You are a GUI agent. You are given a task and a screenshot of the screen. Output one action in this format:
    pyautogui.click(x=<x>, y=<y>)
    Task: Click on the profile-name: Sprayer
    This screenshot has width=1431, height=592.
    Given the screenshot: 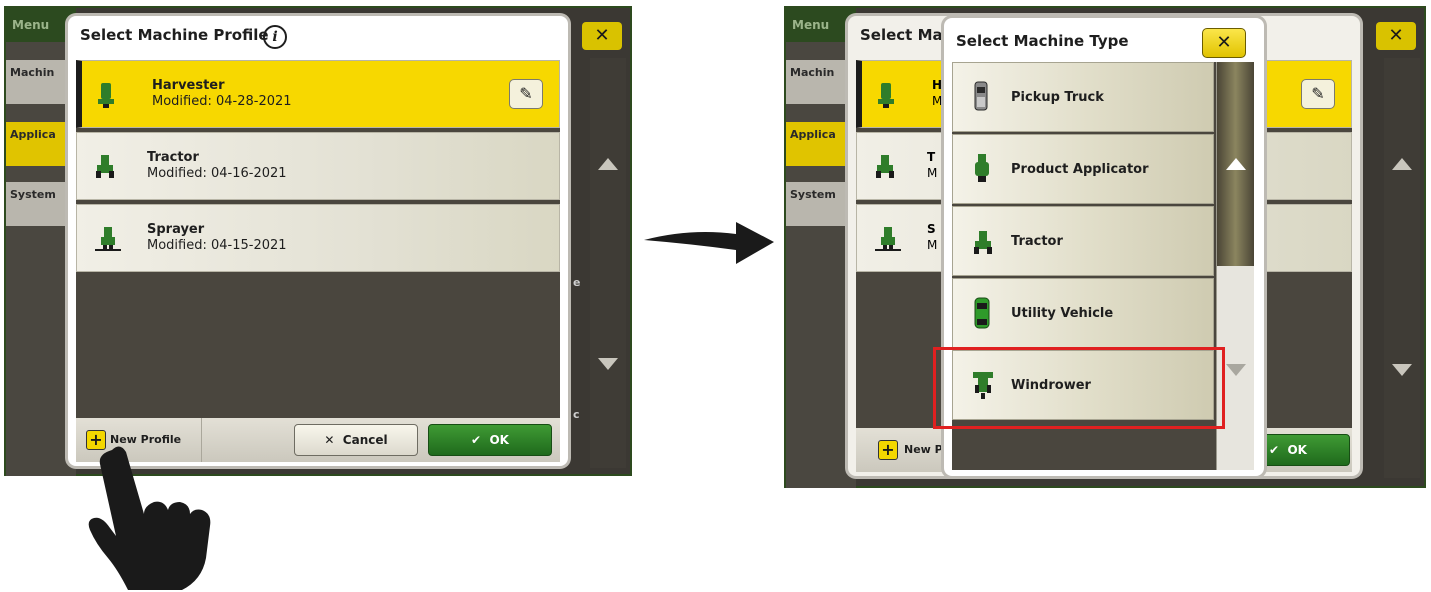 What is the action you would take?
    pyautogui.click(x=176, y=229)
    